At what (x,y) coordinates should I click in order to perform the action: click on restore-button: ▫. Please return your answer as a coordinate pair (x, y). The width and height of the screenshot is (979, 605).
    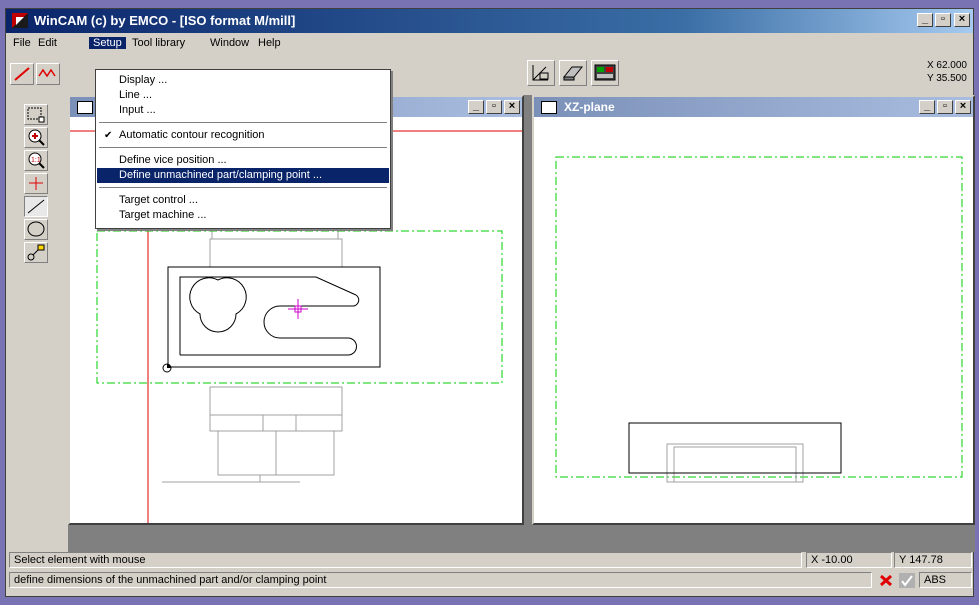
    Looking at the image, I should click on (943, 20).